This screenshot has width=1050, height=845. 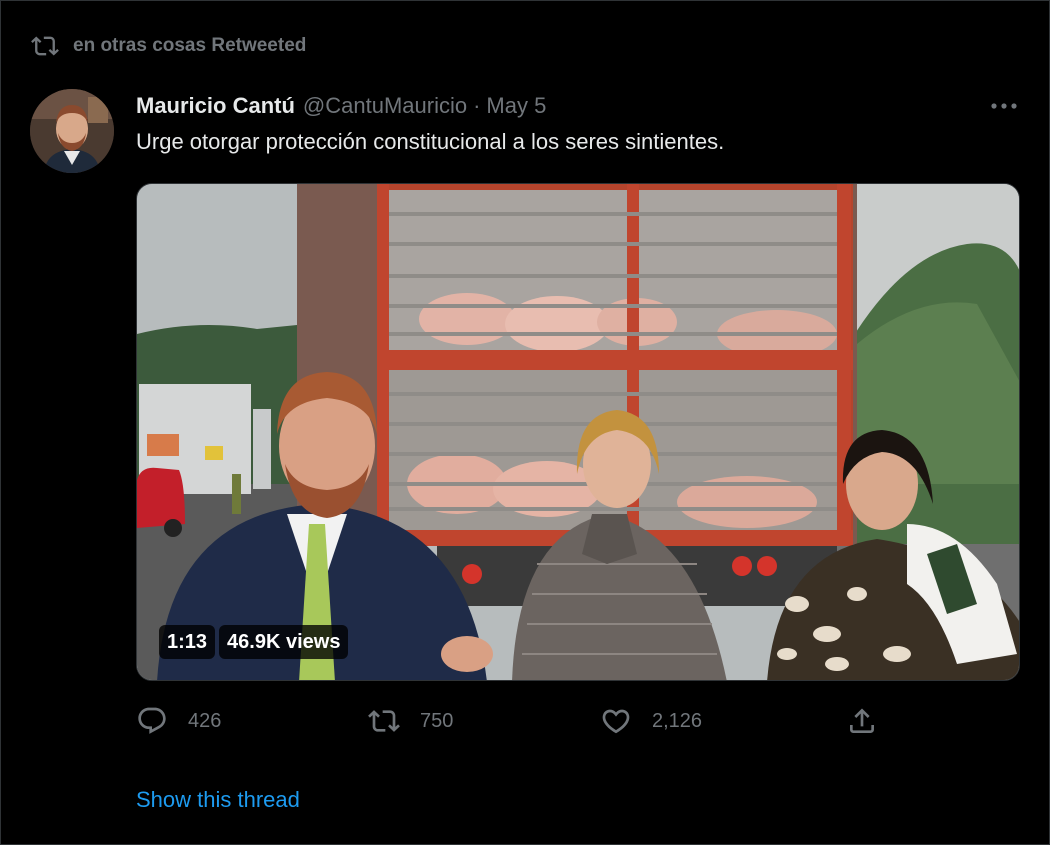 I want to click on retweet-button: 750, so click(x=410, y=721).